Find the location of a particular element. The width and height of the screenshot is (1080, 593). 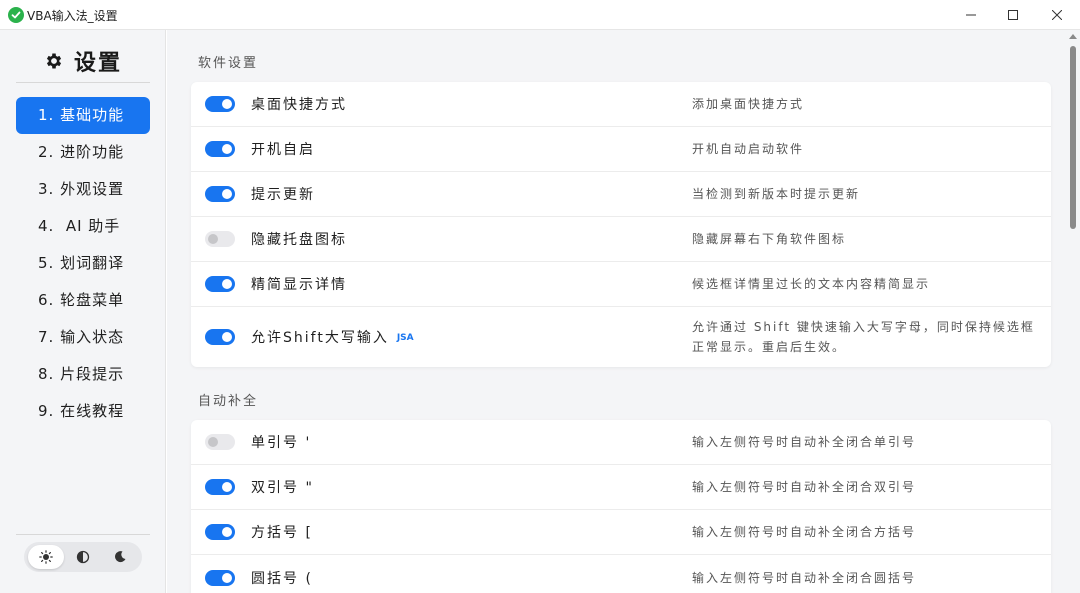

moon-icon is located at coordinates (120, 557).